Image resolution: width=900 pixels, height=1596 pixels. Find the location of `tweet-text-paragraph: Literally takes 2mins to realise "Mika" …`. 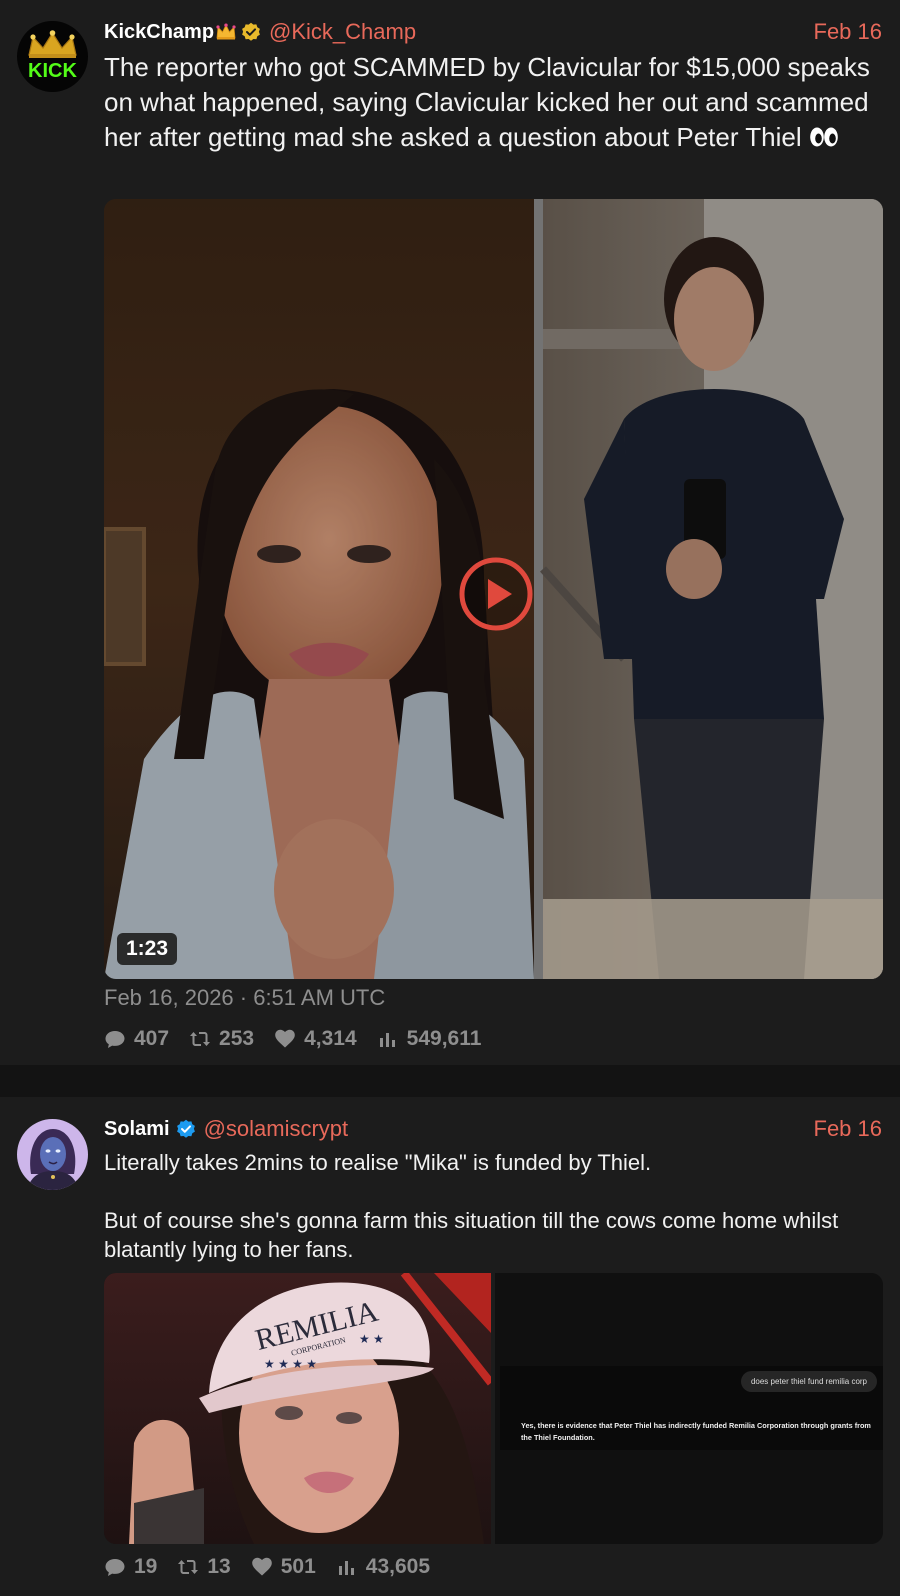

tweet-text-paragraph: Literally takes 2mins to realise "Mika" … is located at coordinates (378, 1162).